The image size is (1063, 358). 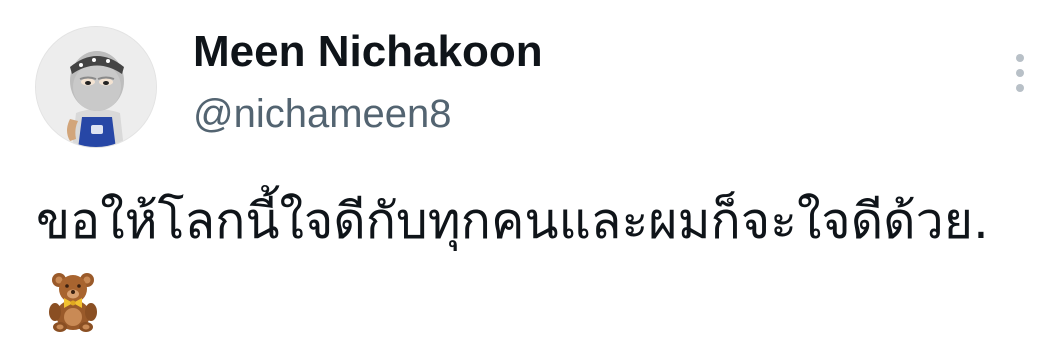 What do you see at coordinates (322, 114) in the screenshot?
I see `author-handle: @nichameen8` at bounding box center [322, 114].